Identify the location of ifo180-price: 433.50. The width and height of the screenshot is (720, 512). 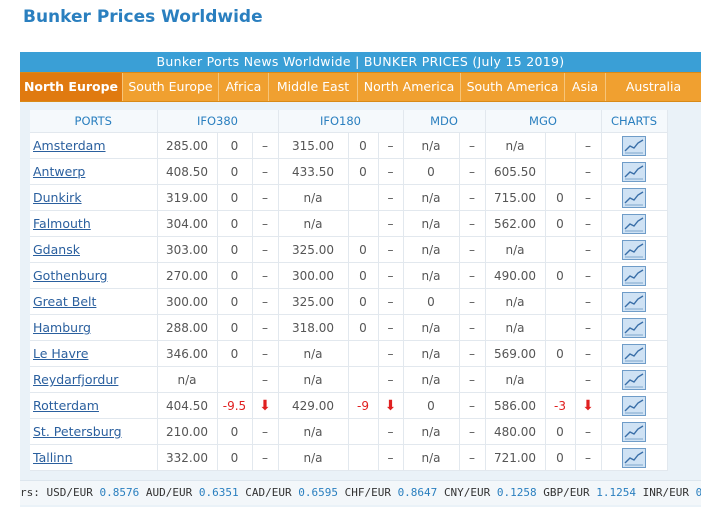
(313, 171).